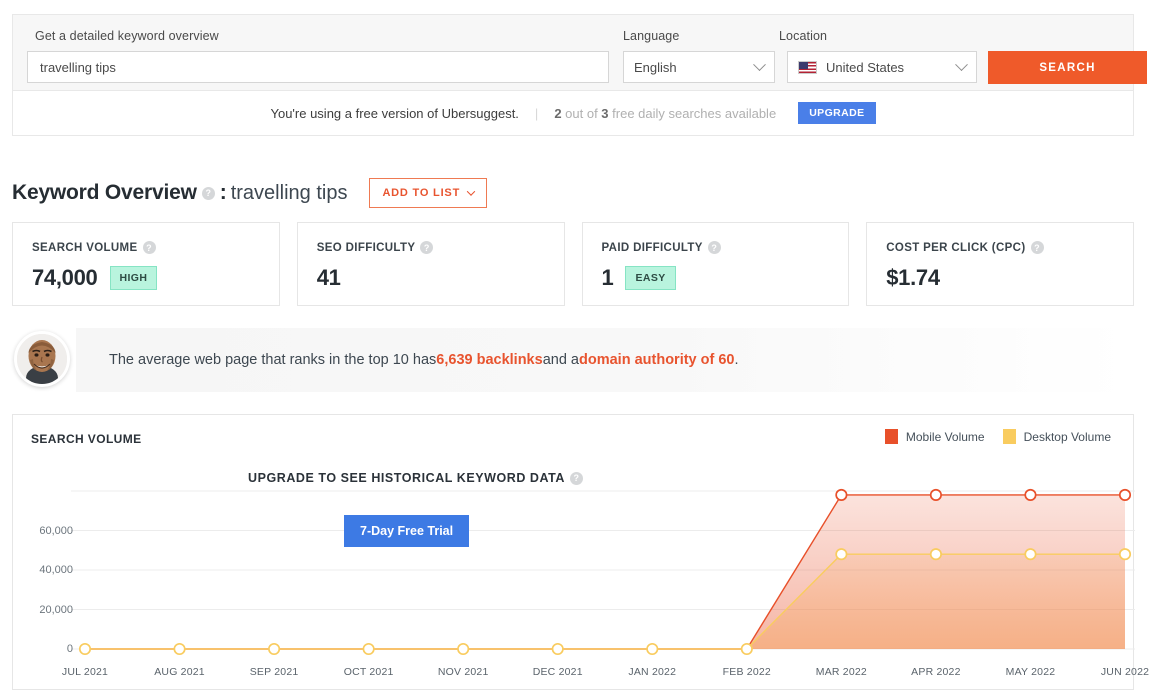 This screenshot has width=1149, height=696. What do you see at coordinates (891, 436) in the screenshot?
I see `legend-swatch-mobile` at bounding box center [891, 436].